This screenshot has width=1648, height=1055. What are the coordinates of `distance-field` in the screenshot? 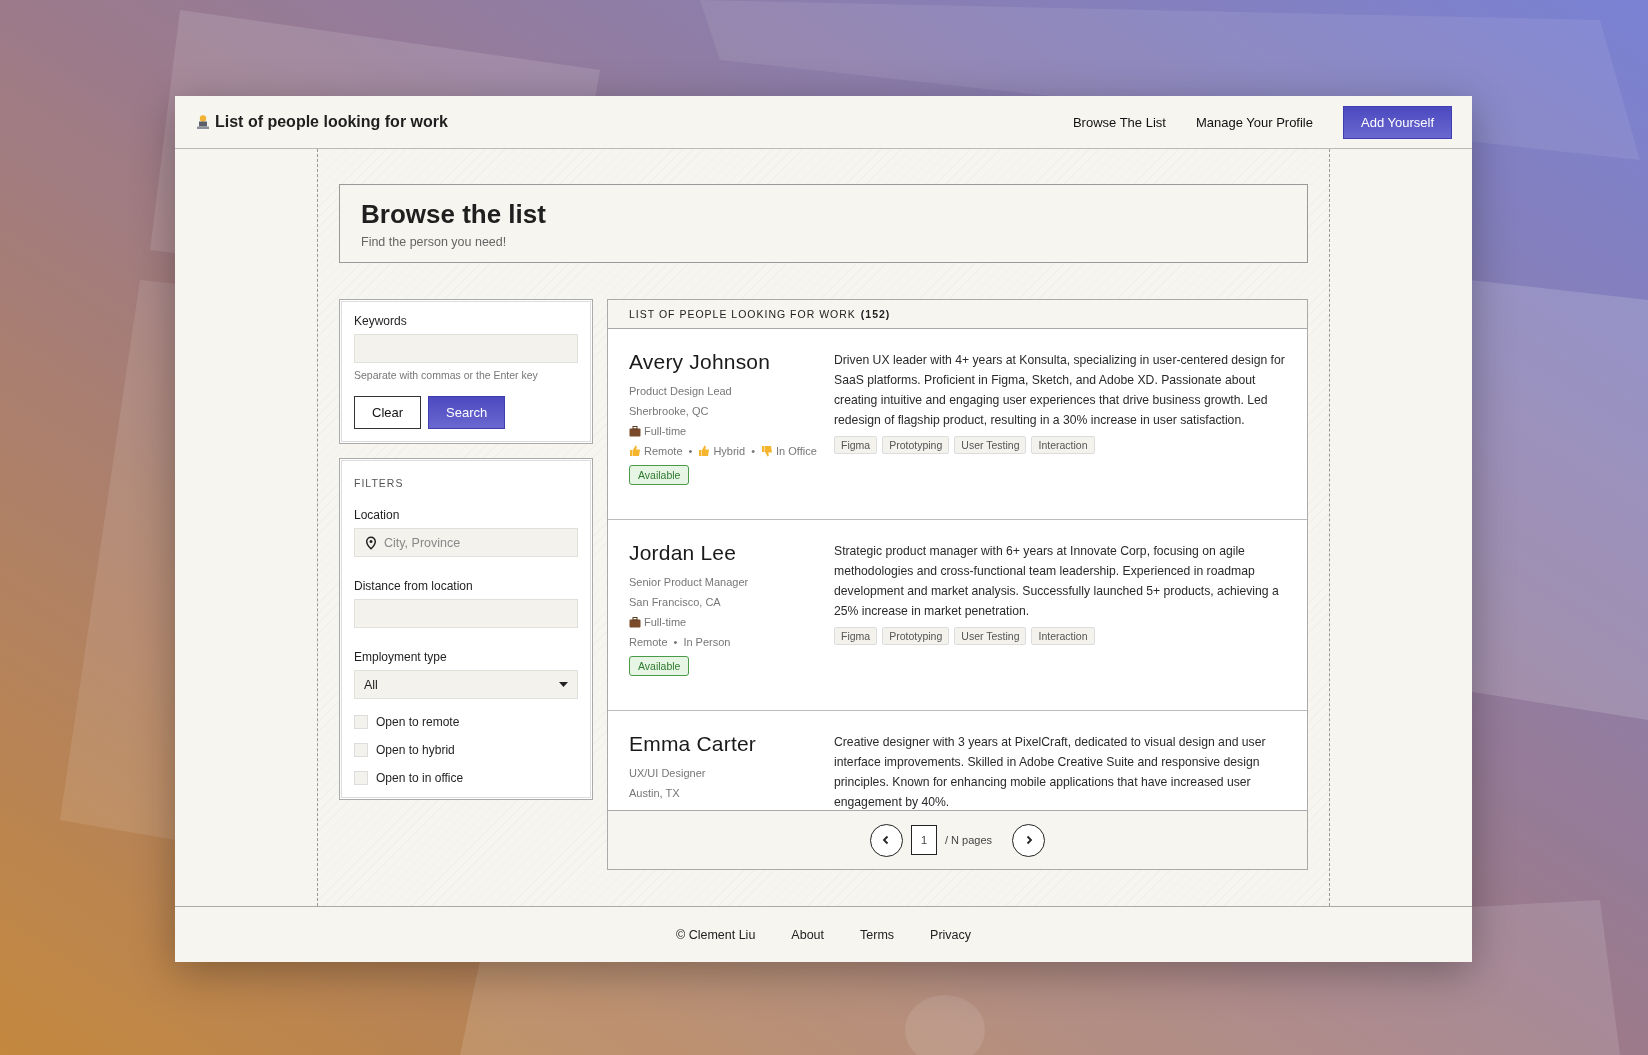 It's located at (466, 613).